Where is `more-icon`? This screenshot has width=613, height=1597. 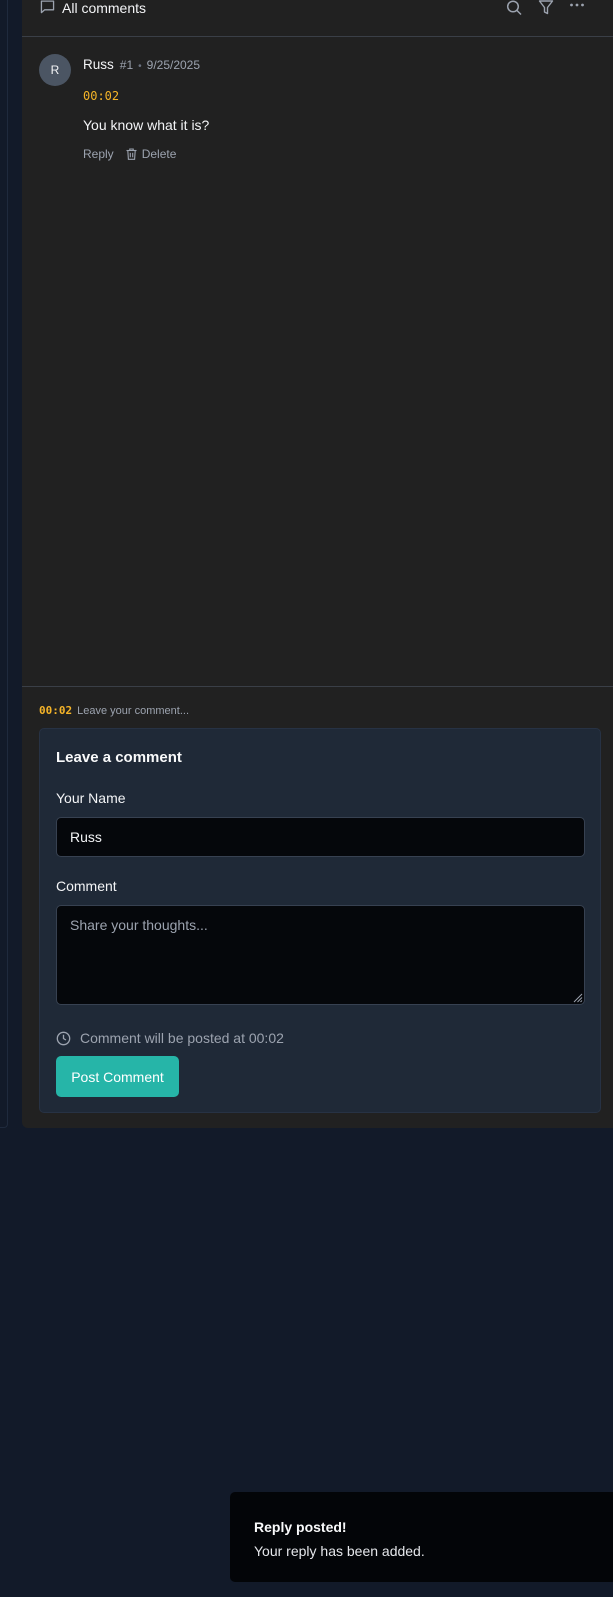 more-icon is located at coordinates (577, 8).